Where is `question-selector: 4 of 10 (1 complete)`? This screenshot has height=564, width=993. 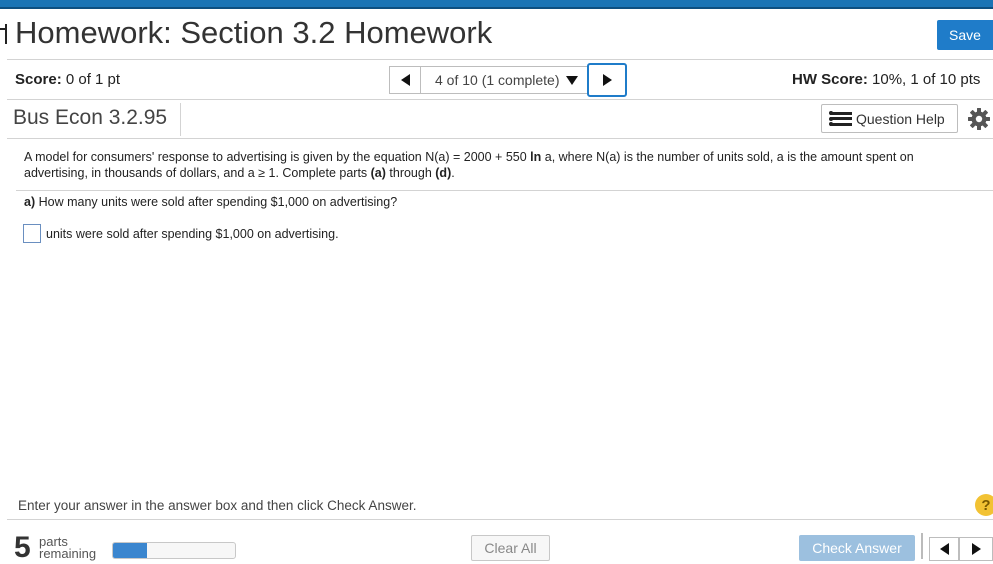 question-selector: 4 of 10 (1 complete) is located at coordinates (504, 80).